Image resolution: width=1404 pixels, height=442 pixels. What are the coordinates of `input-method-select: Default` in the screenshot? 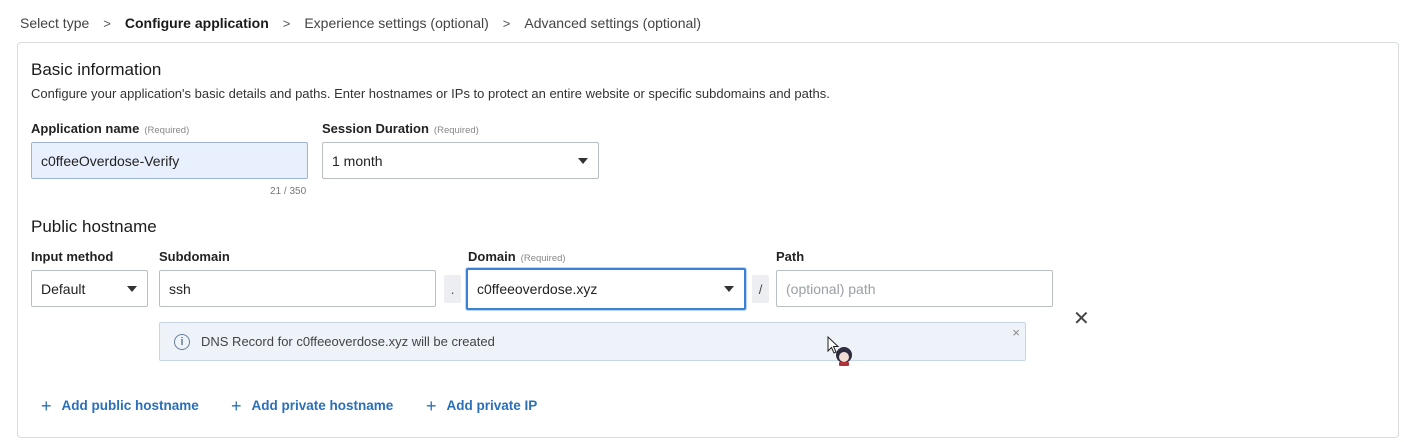 It's located at (89, 288).